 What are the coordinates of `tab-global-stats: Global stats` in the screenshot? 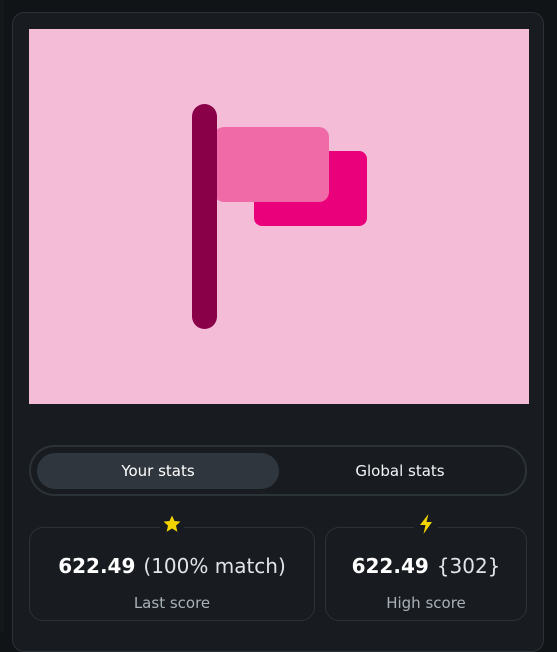 It's located at (400, 471).